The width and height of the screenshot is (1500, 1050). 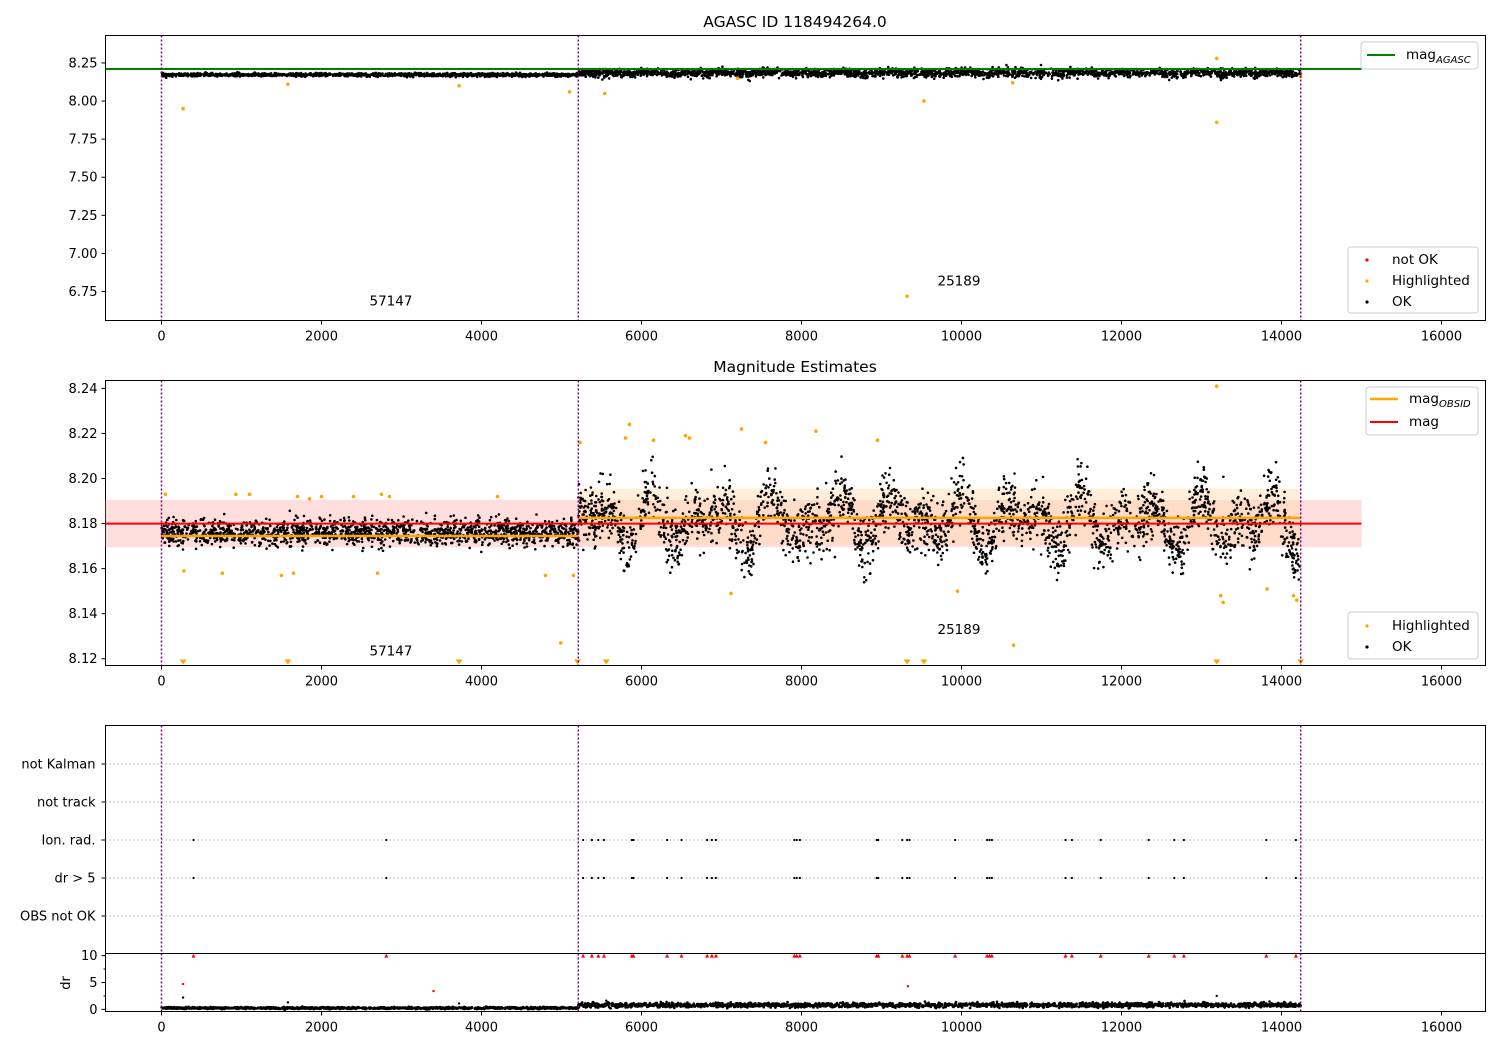 What do you see at coordinates (1216, 122) in the screenshot?
I see `highlighted-point` at bounding box center [1216, 122].